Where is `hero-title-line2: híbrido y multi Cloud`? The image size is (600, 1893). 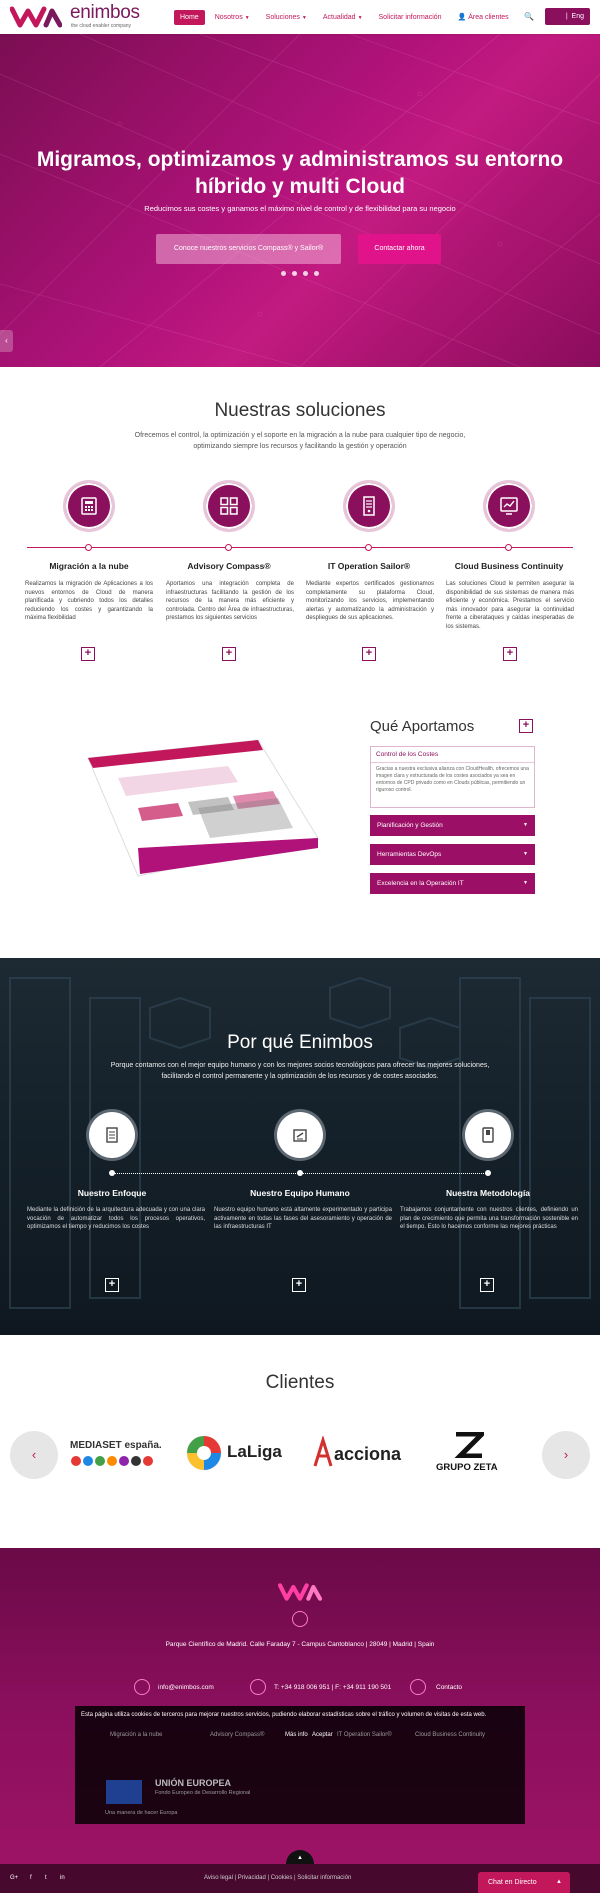 hero-title-line2: híbrido y multi Cloud is located at coordinates (300, 186).